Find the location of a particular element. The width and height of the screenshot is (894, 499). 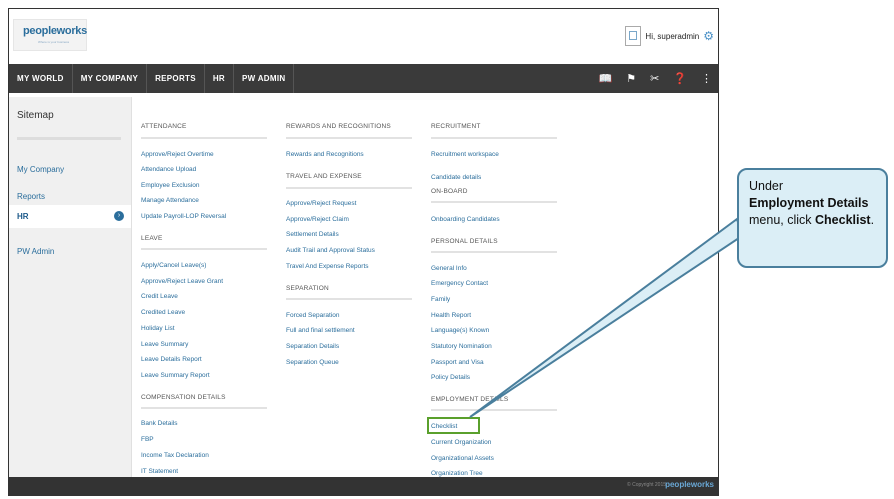

link-onboarding-candidates: Onboarding Candidates is located at coordinates (465, 219).